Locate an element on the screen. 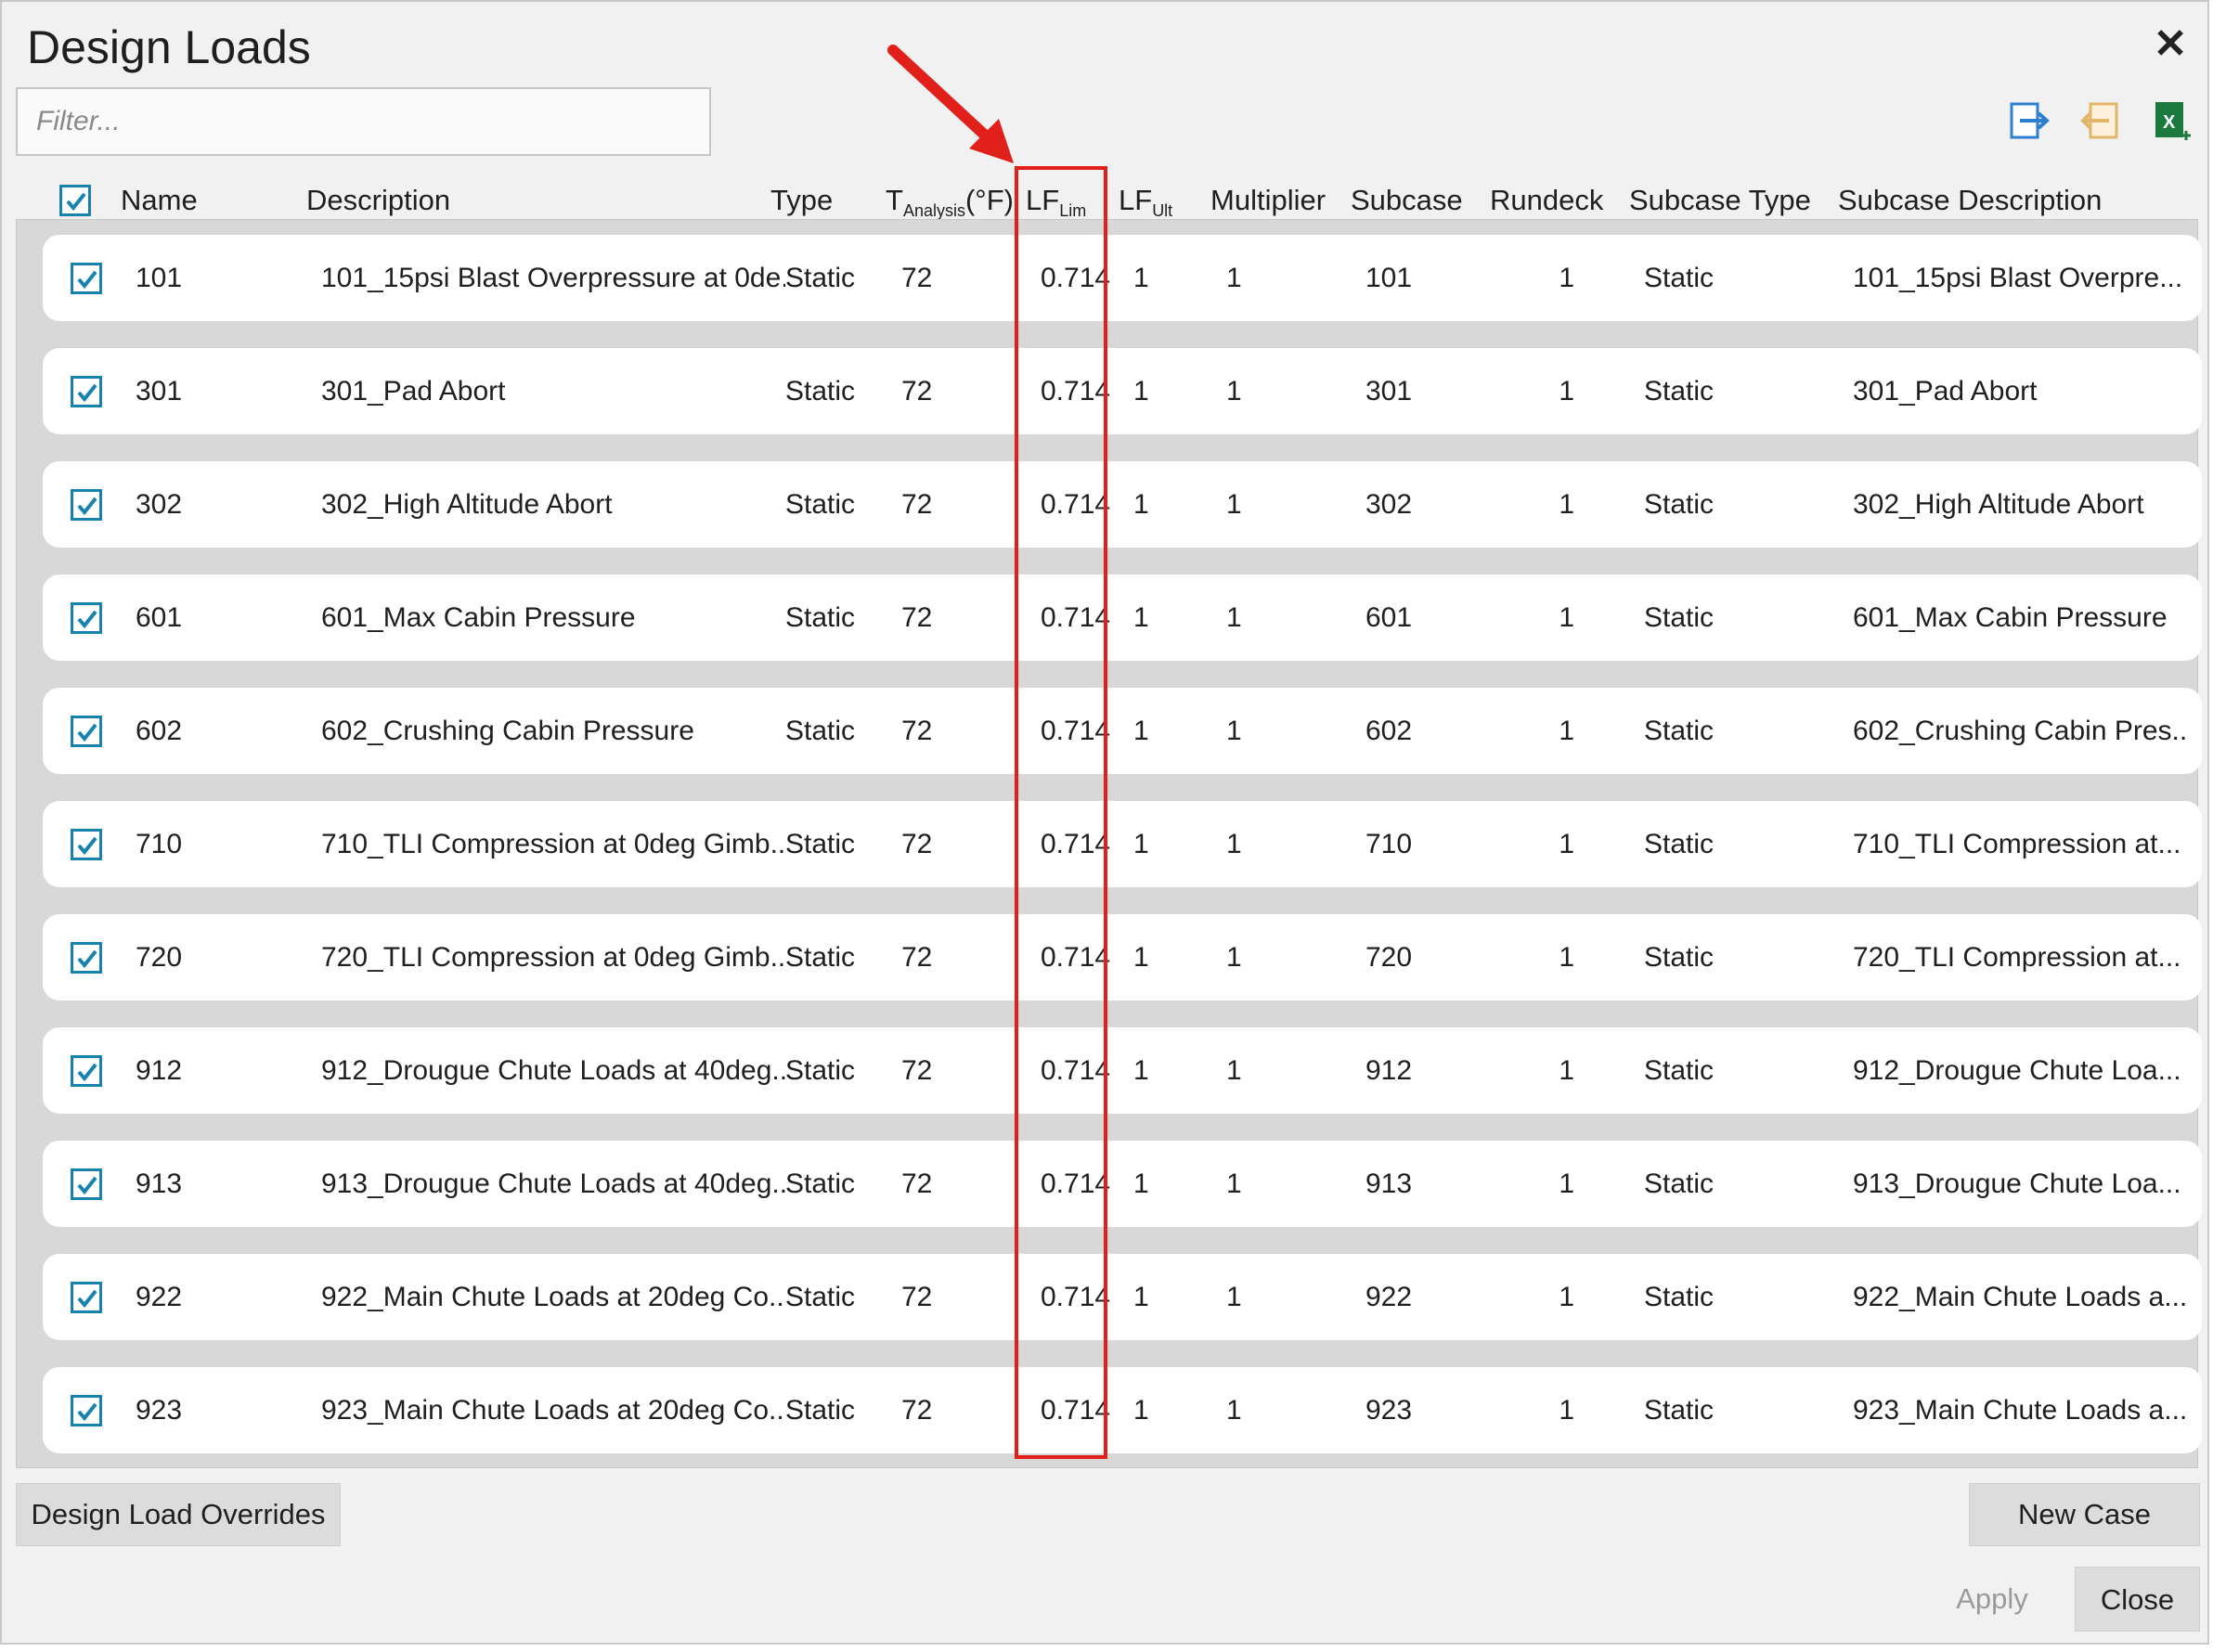 This screenshot has width=2213, height=1652. cell-subcase: 922 is located at coordinates (1389, 1297).